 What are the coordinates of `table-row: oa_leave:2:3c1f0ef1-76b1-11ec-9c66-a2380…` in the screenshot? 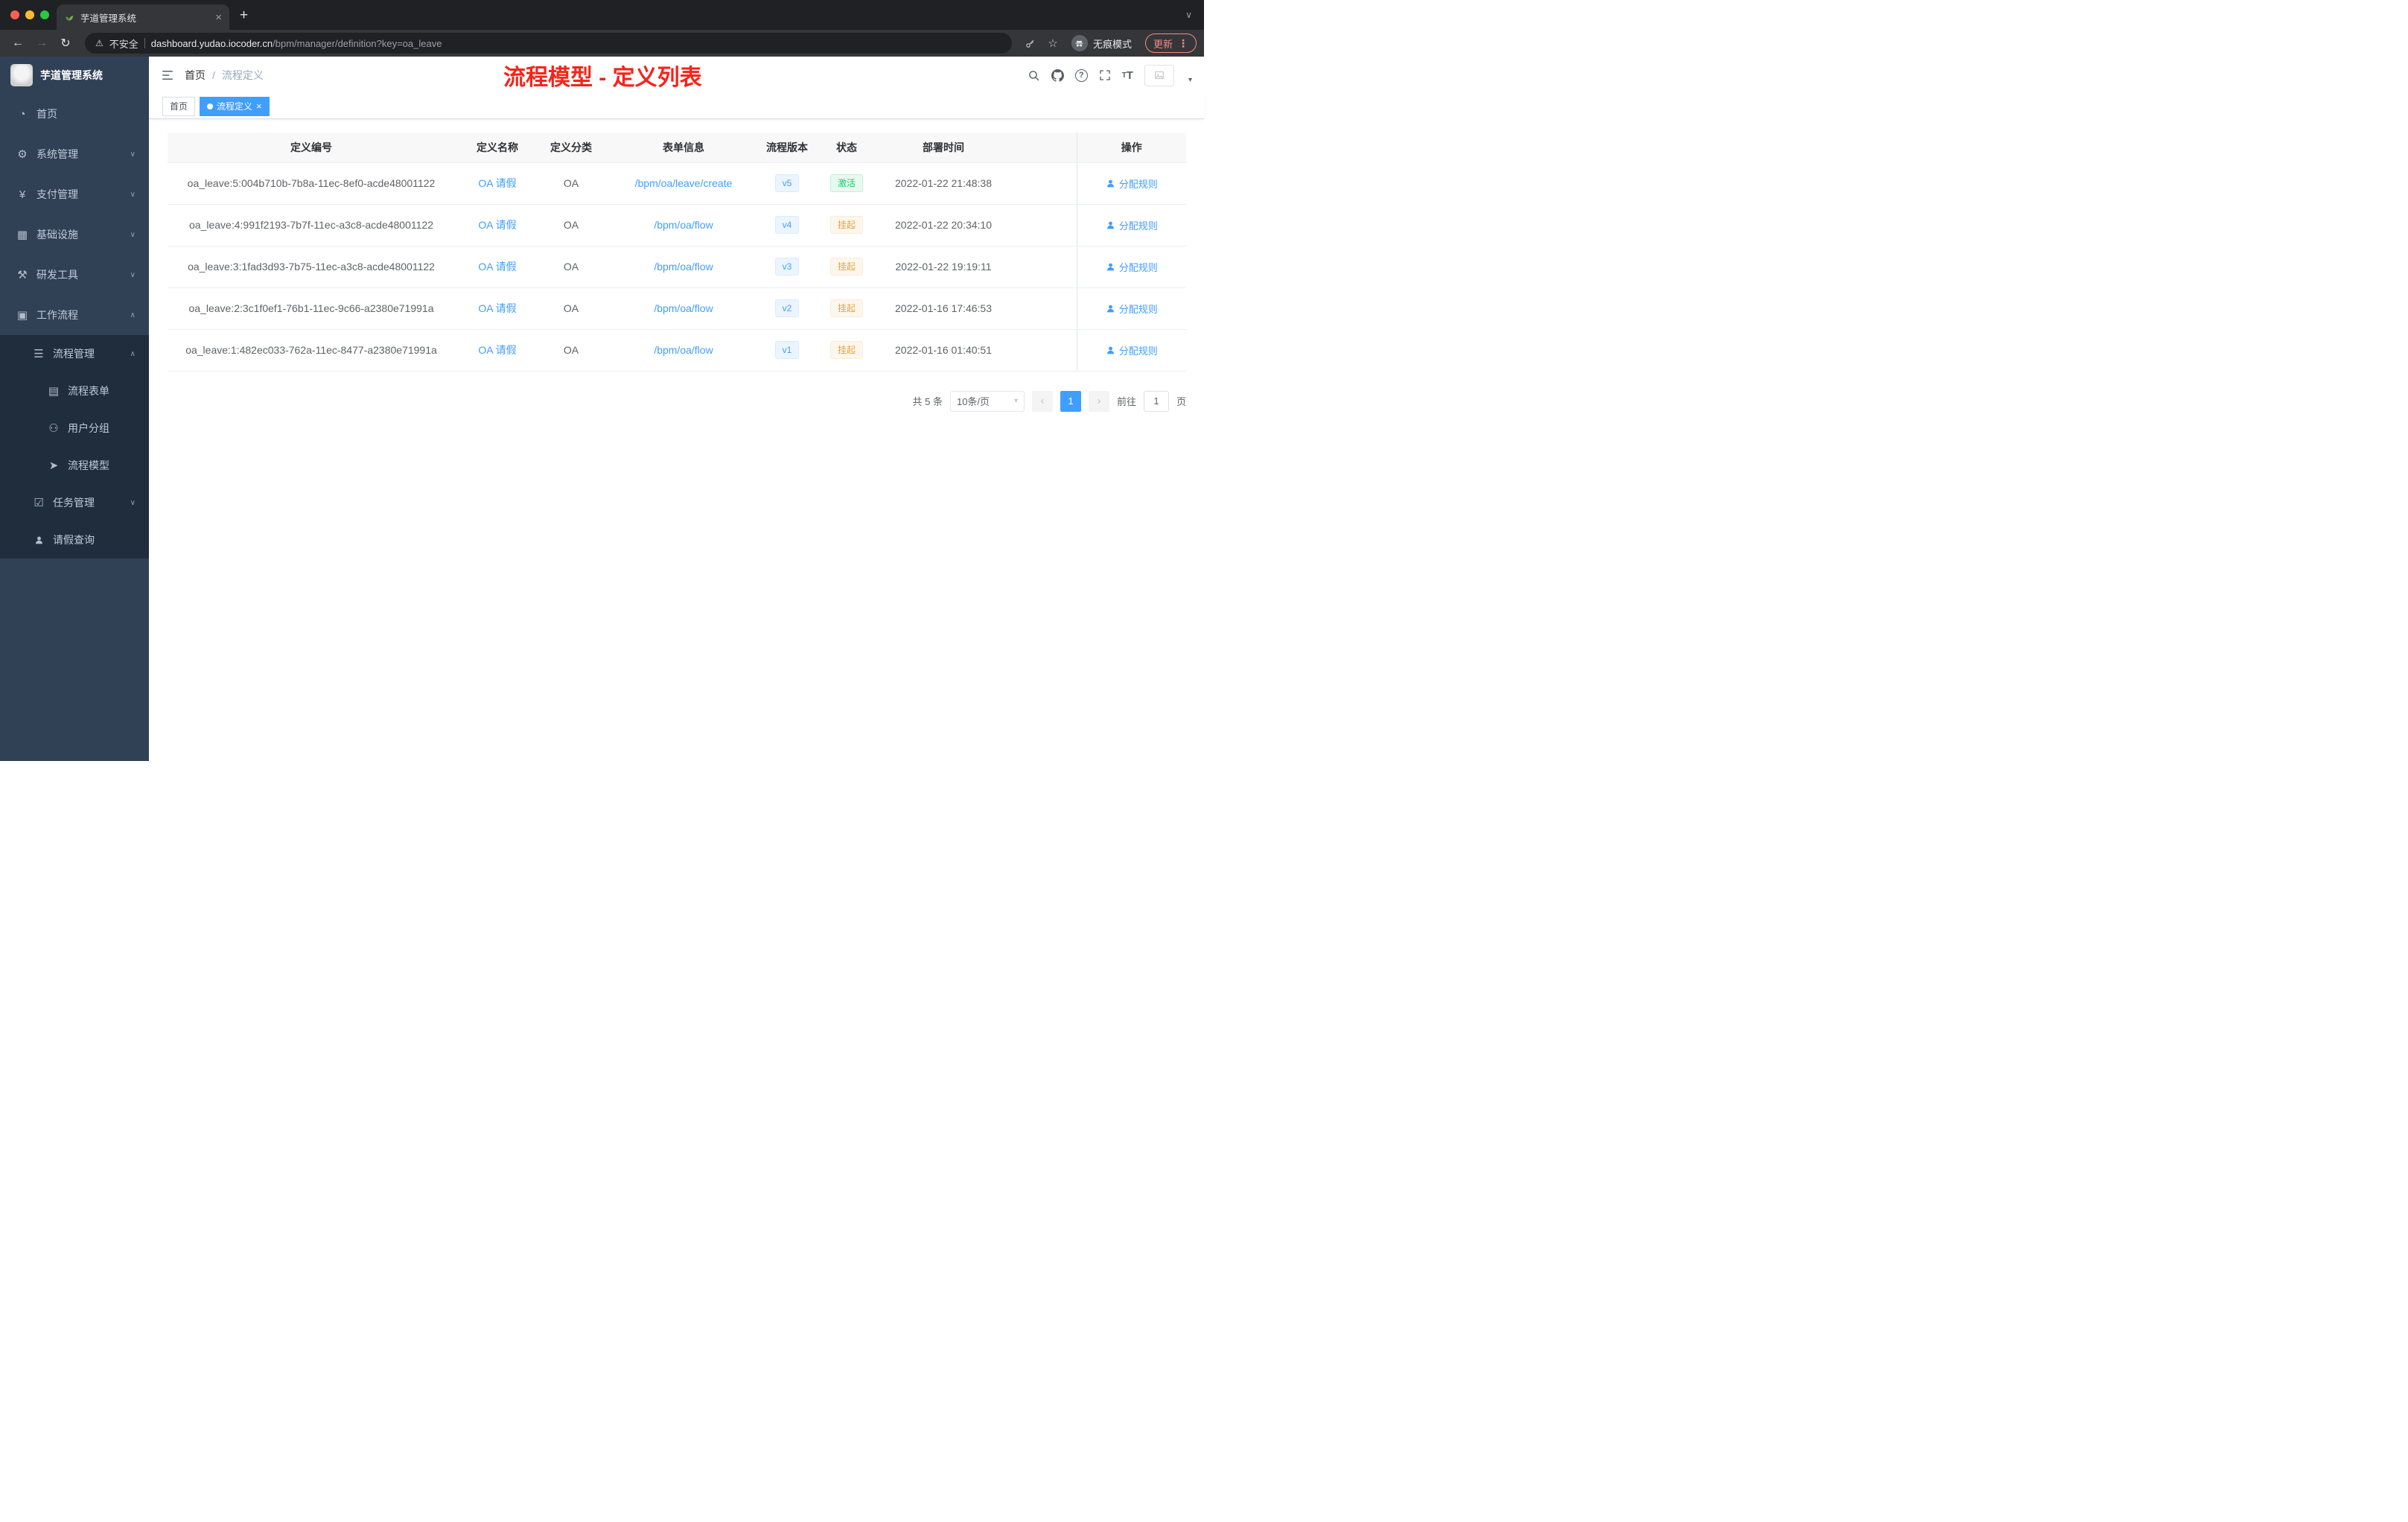 It's located at (677, 308).